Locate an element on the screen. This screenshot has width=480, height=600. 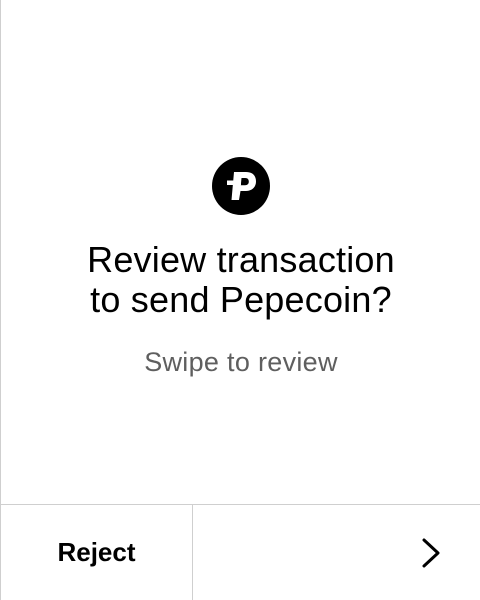
review-title-line-2: to send Pepecoin? is located at coordinates (241, 299).